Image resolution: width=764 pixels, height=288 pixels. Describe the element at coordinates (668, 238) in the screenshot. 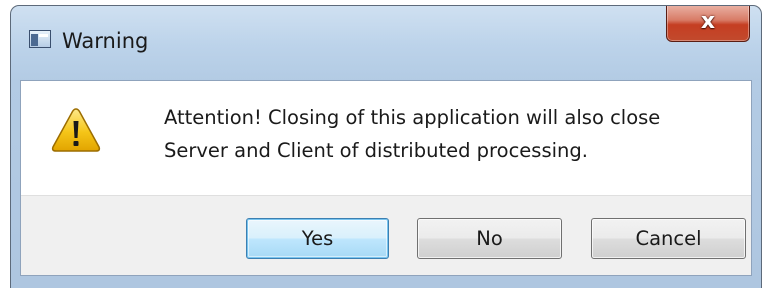

I see `cancel-button: Cancel` at that location.